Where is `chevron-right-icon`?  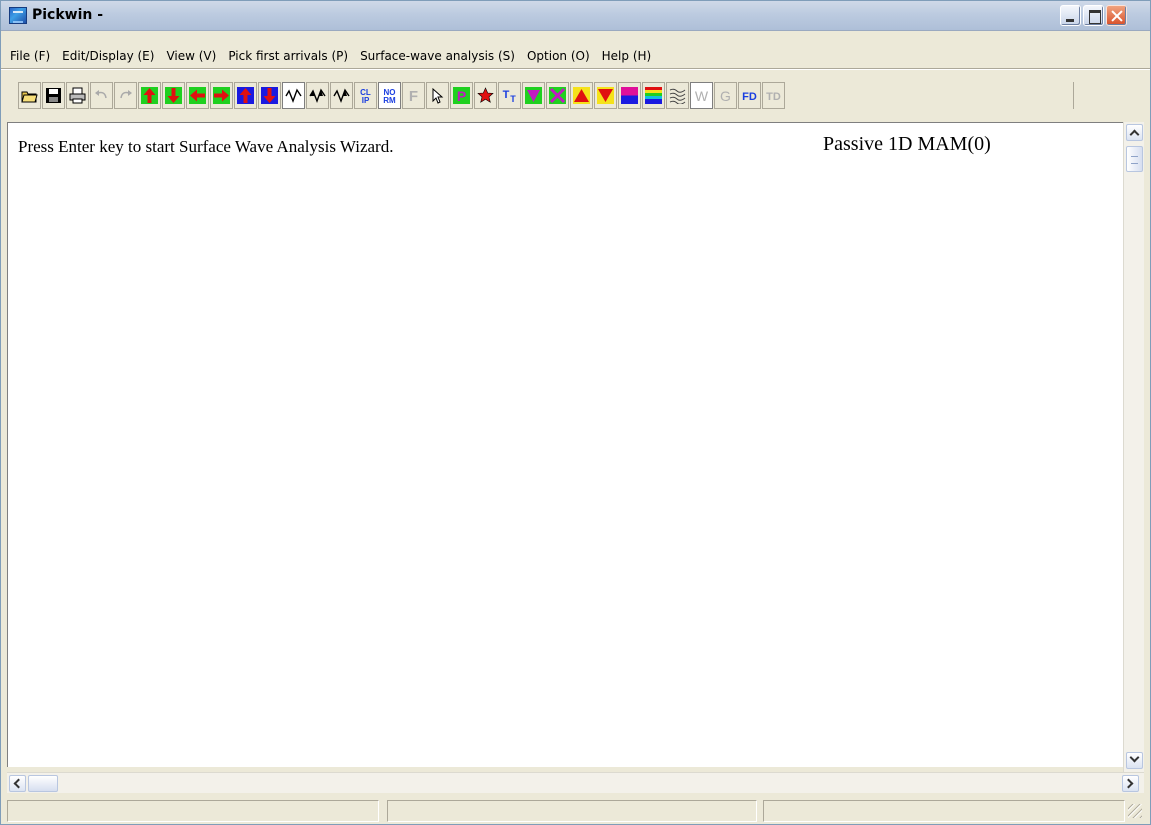
chevron-right-icon is located at coordinates (1128, 783).